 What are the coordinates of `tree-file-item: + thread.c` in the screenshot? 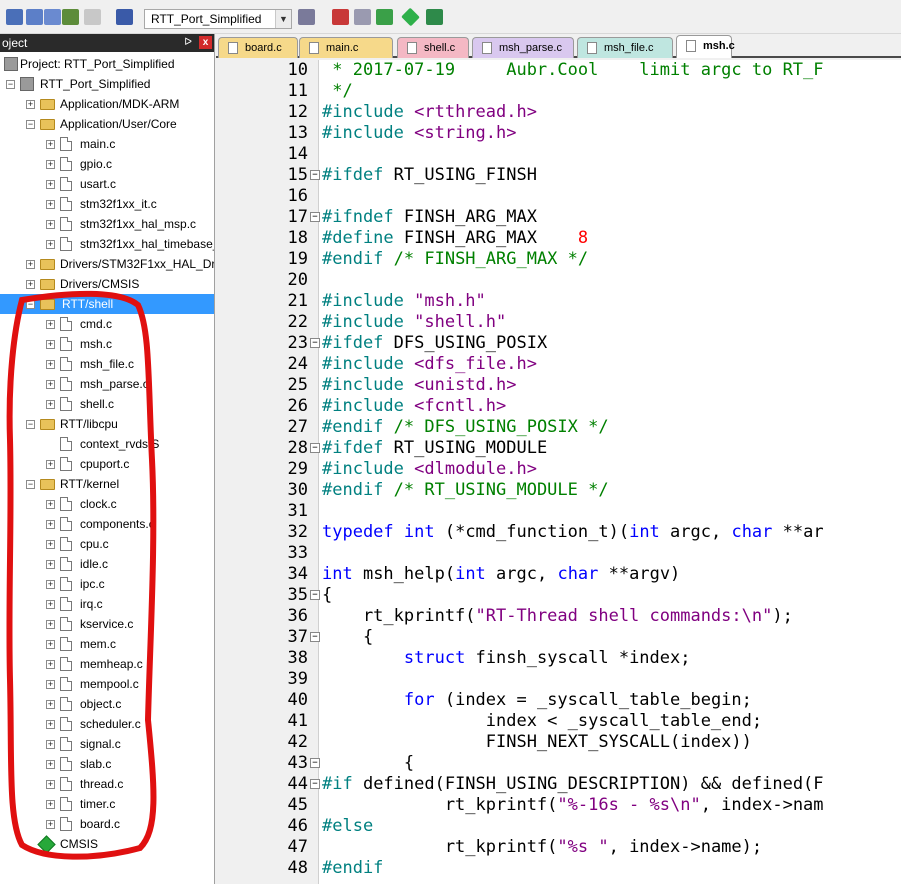 It's located at (107, 784).